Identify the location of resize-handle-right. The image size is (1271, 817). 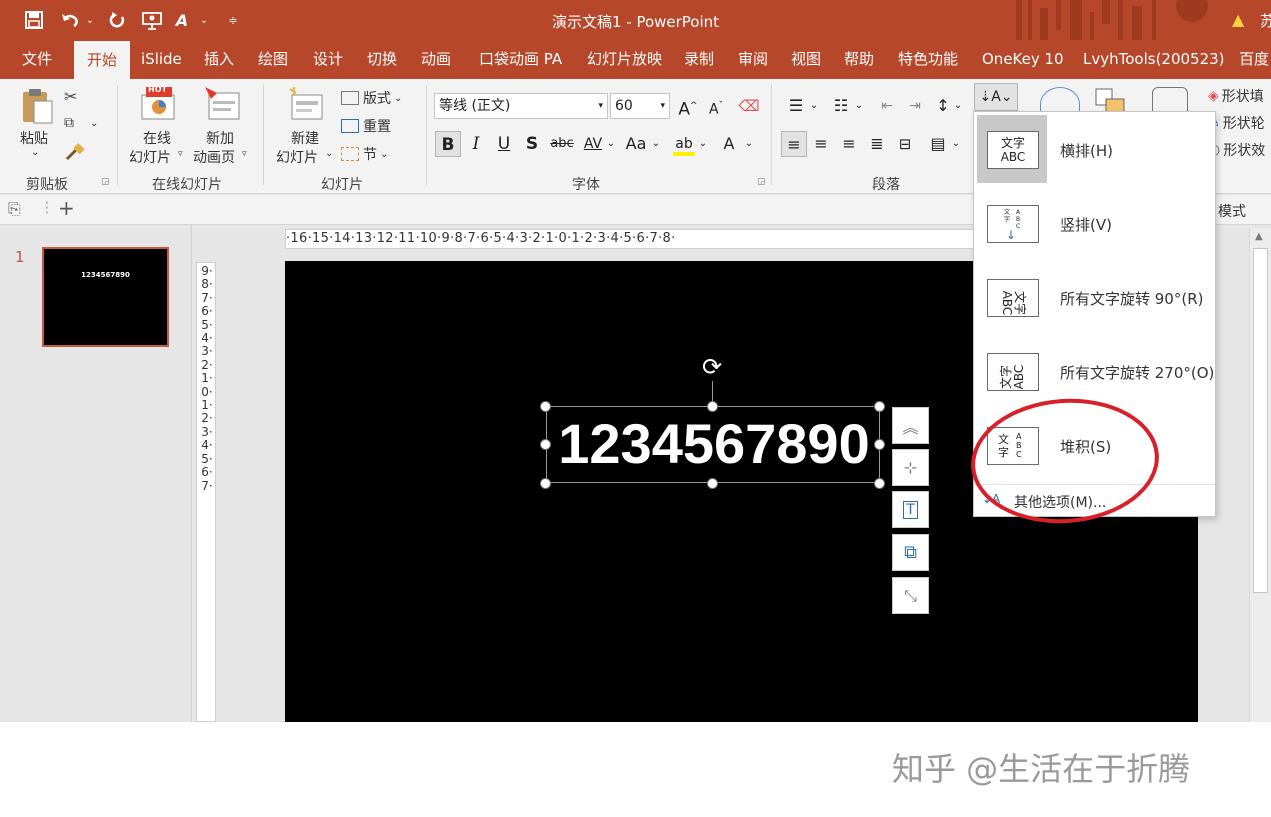
(879, 444).